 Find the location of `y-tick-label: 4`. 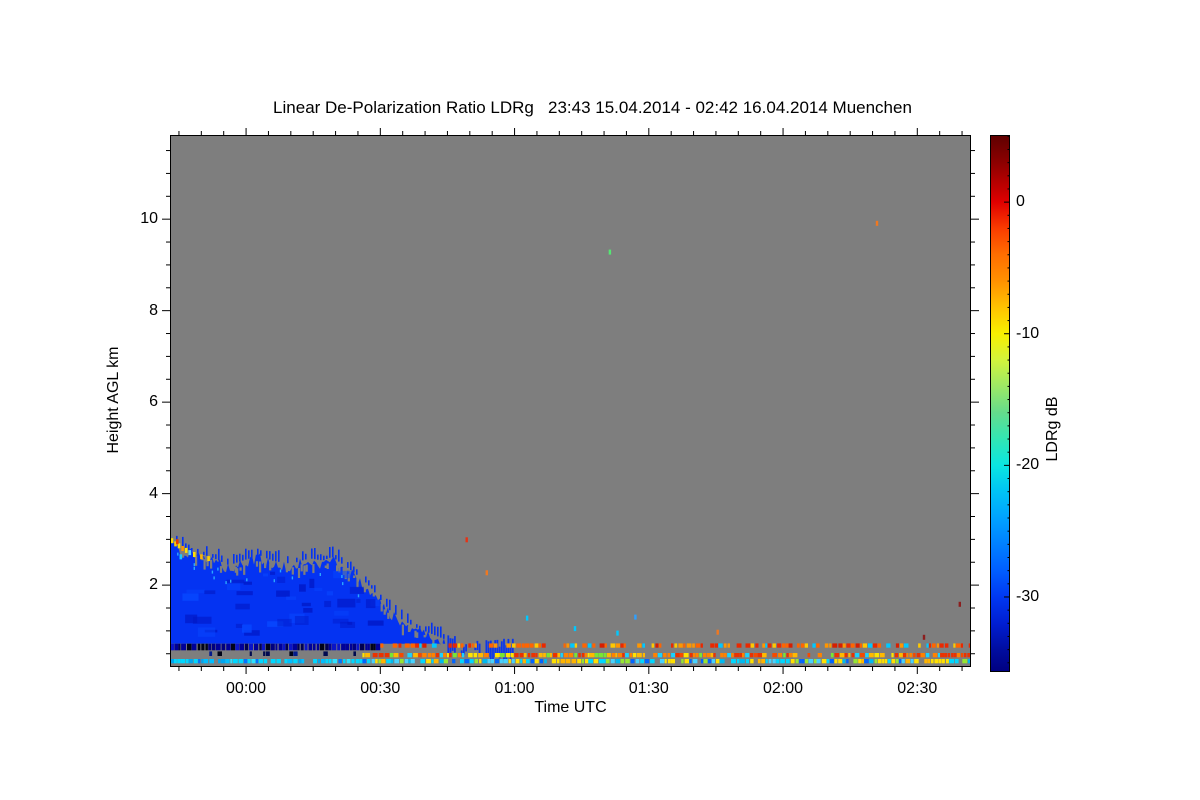

y-tick-label: 4 is located at coordinates (153, 493).